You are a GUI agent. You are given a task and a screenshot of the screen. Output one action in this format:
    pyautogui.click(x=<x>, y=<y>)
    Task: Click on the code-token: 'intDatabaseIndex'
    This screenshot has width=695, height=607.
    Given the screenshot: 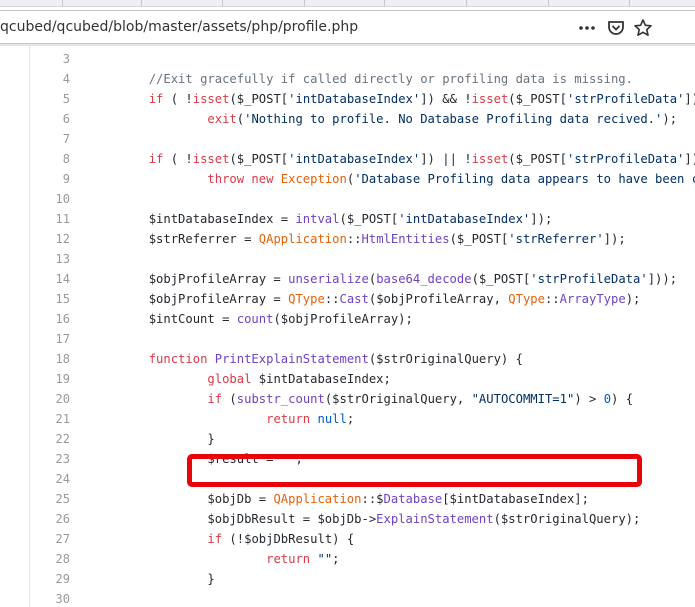 What is the action you would take?
    pyautogui.click(x=354, y=159)
    